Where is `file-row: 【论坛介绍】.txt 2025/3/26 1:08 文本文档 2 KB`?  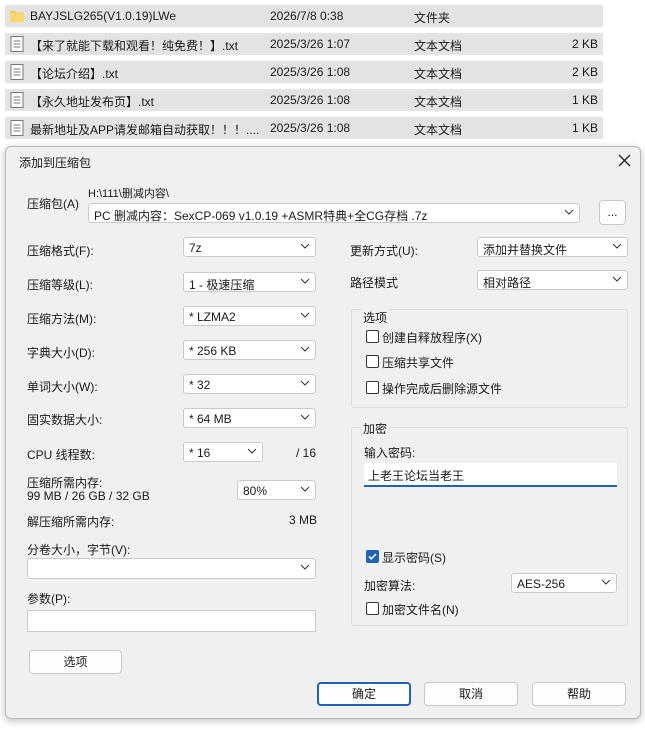
file-row: 【论坛介绍】.txt 2025/3/26 1:08 文本文档 2 KB is located at coordinates (304, 72).